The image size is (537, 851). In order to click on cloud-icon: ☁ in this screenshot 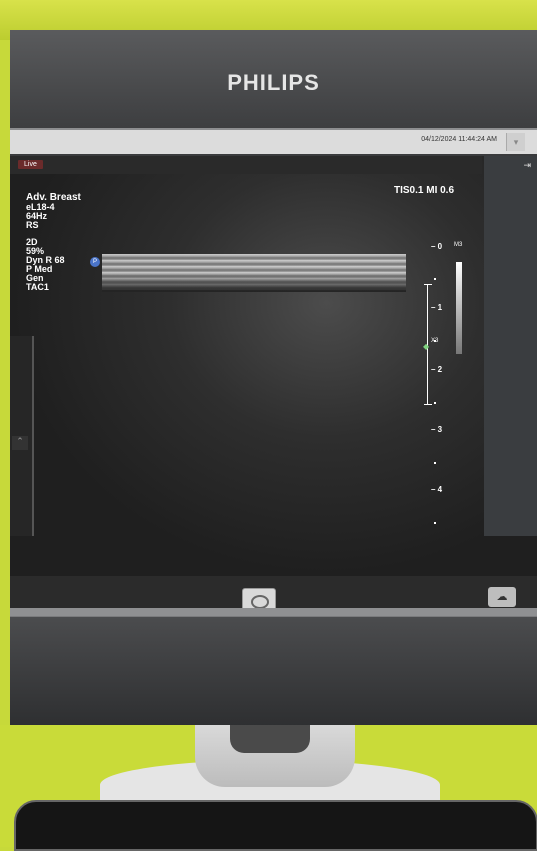, I will do `click(502, 597)`.